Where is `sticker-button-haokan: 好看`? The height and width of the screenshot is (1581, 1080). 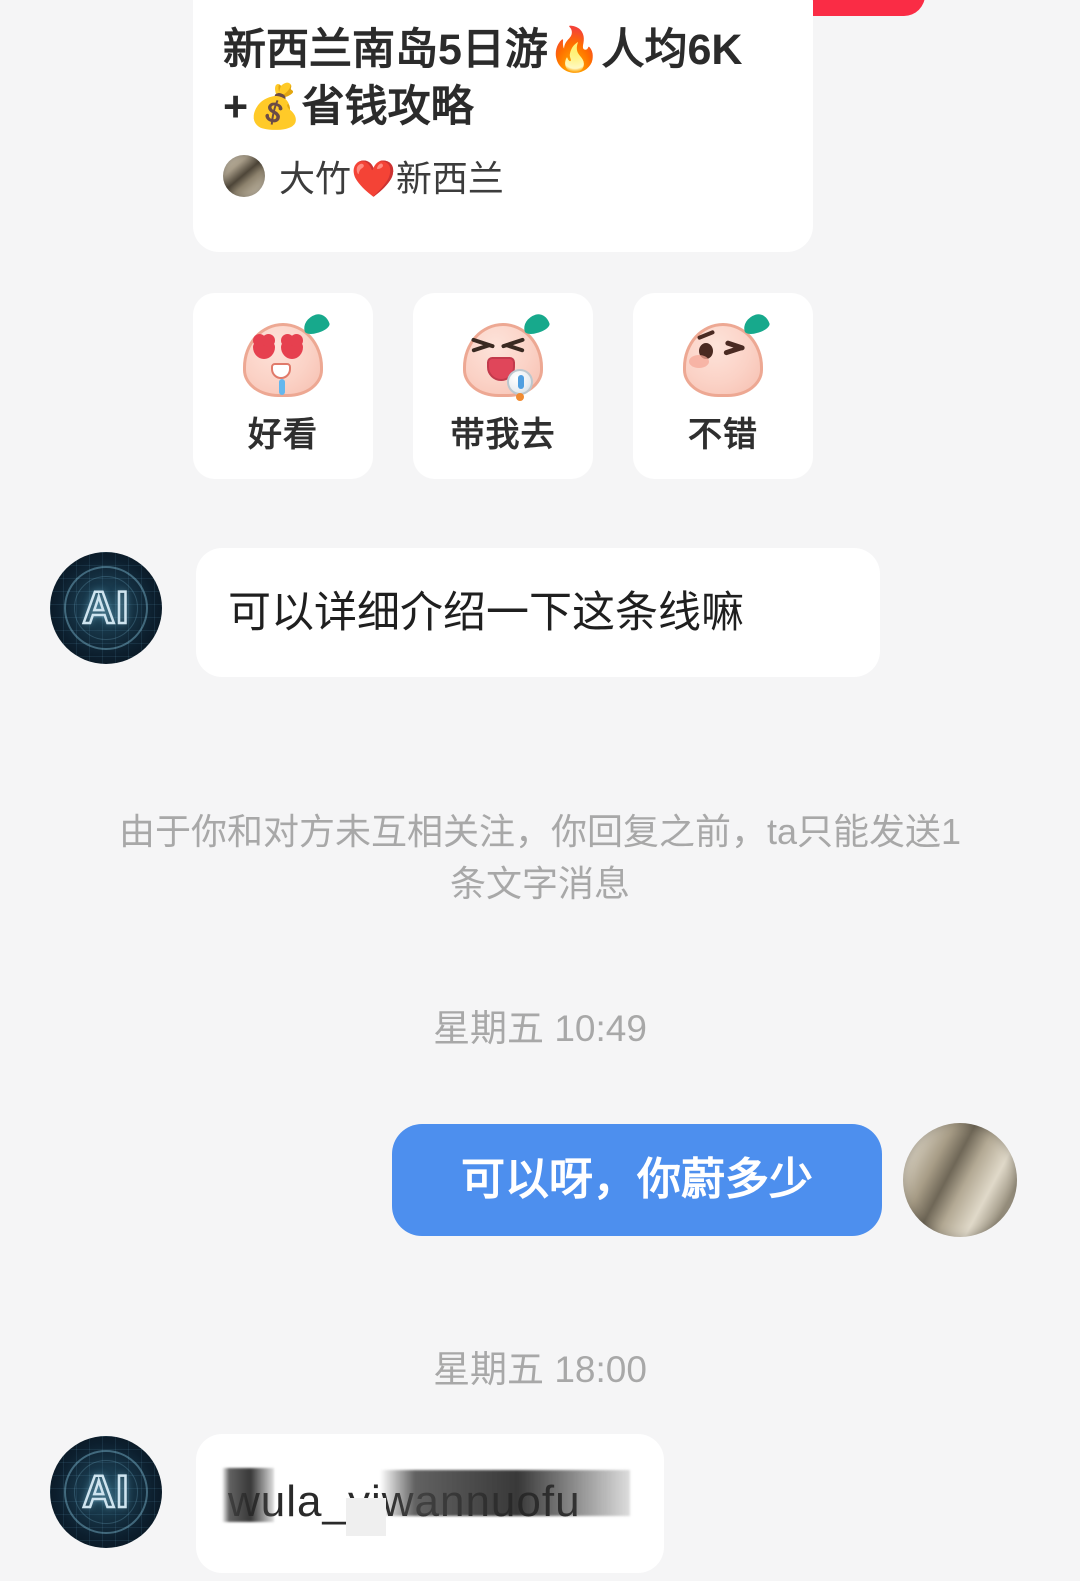 sticker-button-haokan: 好看 is located at coordinates (283, 386).